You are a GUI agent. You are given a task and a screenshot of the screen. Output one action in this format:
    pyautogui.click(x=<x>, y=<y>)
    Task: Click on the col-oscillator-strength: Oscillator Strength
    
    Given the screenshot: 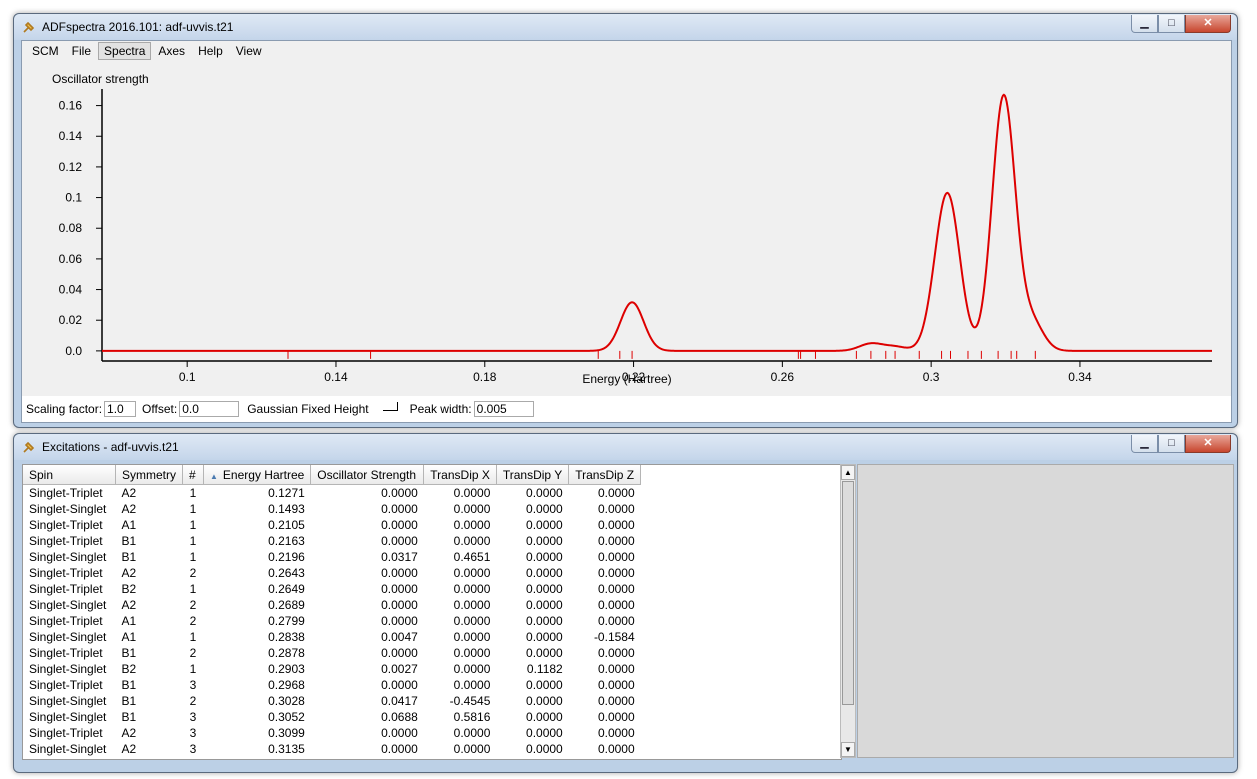 What is the action you would take?
    pyautogui.click(x=367, y=475)
    